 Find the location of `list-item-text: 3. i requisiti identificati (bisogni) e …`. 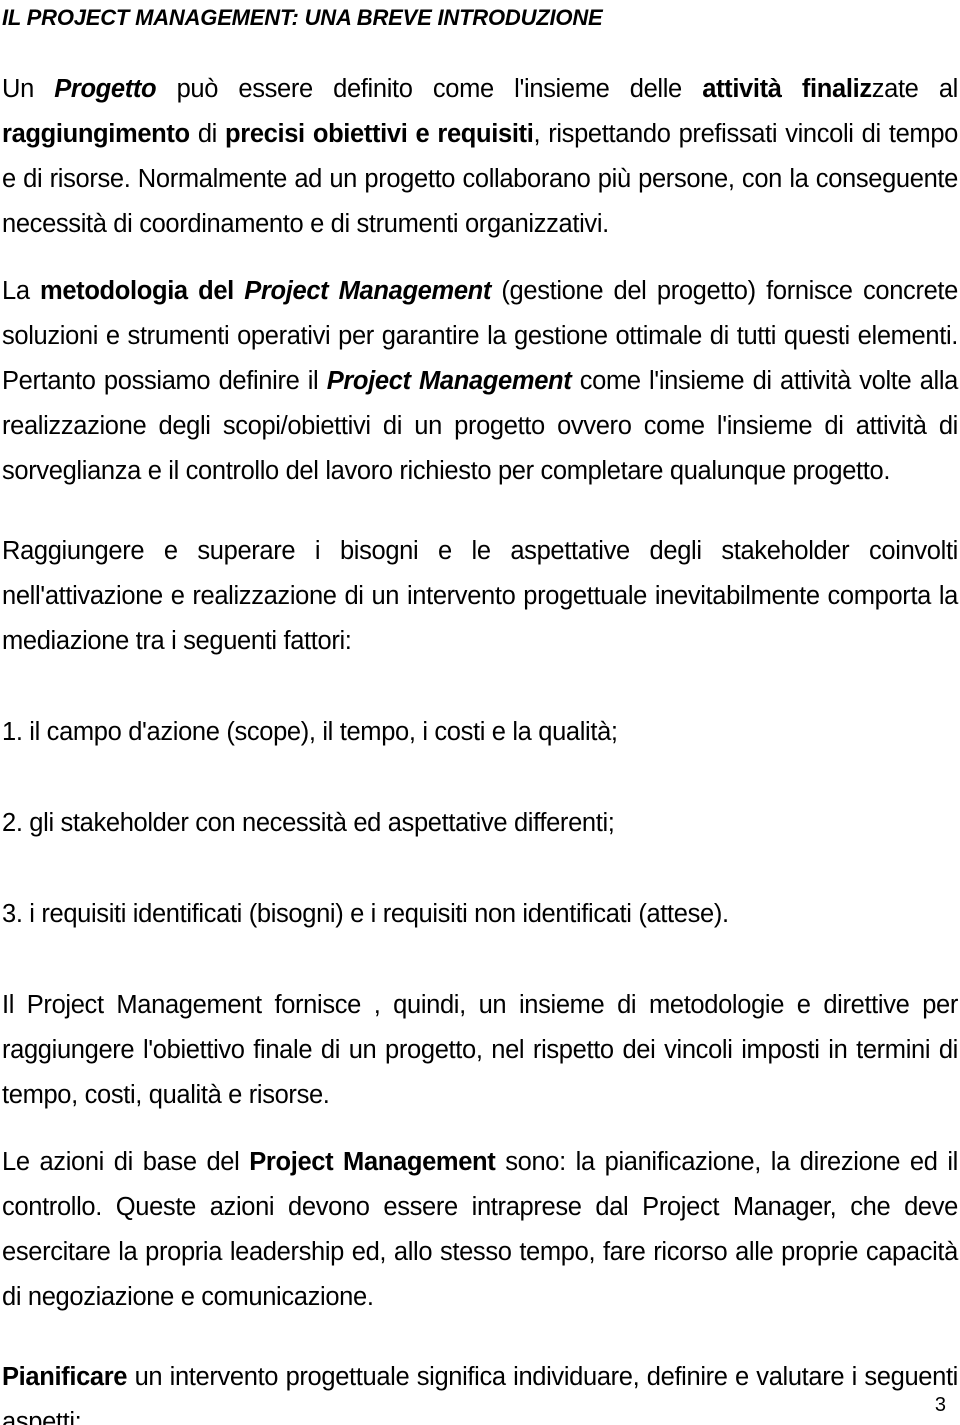

list-item-text: 3. i requisiti identificati (bisogni) e … is located at coordinates (365, 914).